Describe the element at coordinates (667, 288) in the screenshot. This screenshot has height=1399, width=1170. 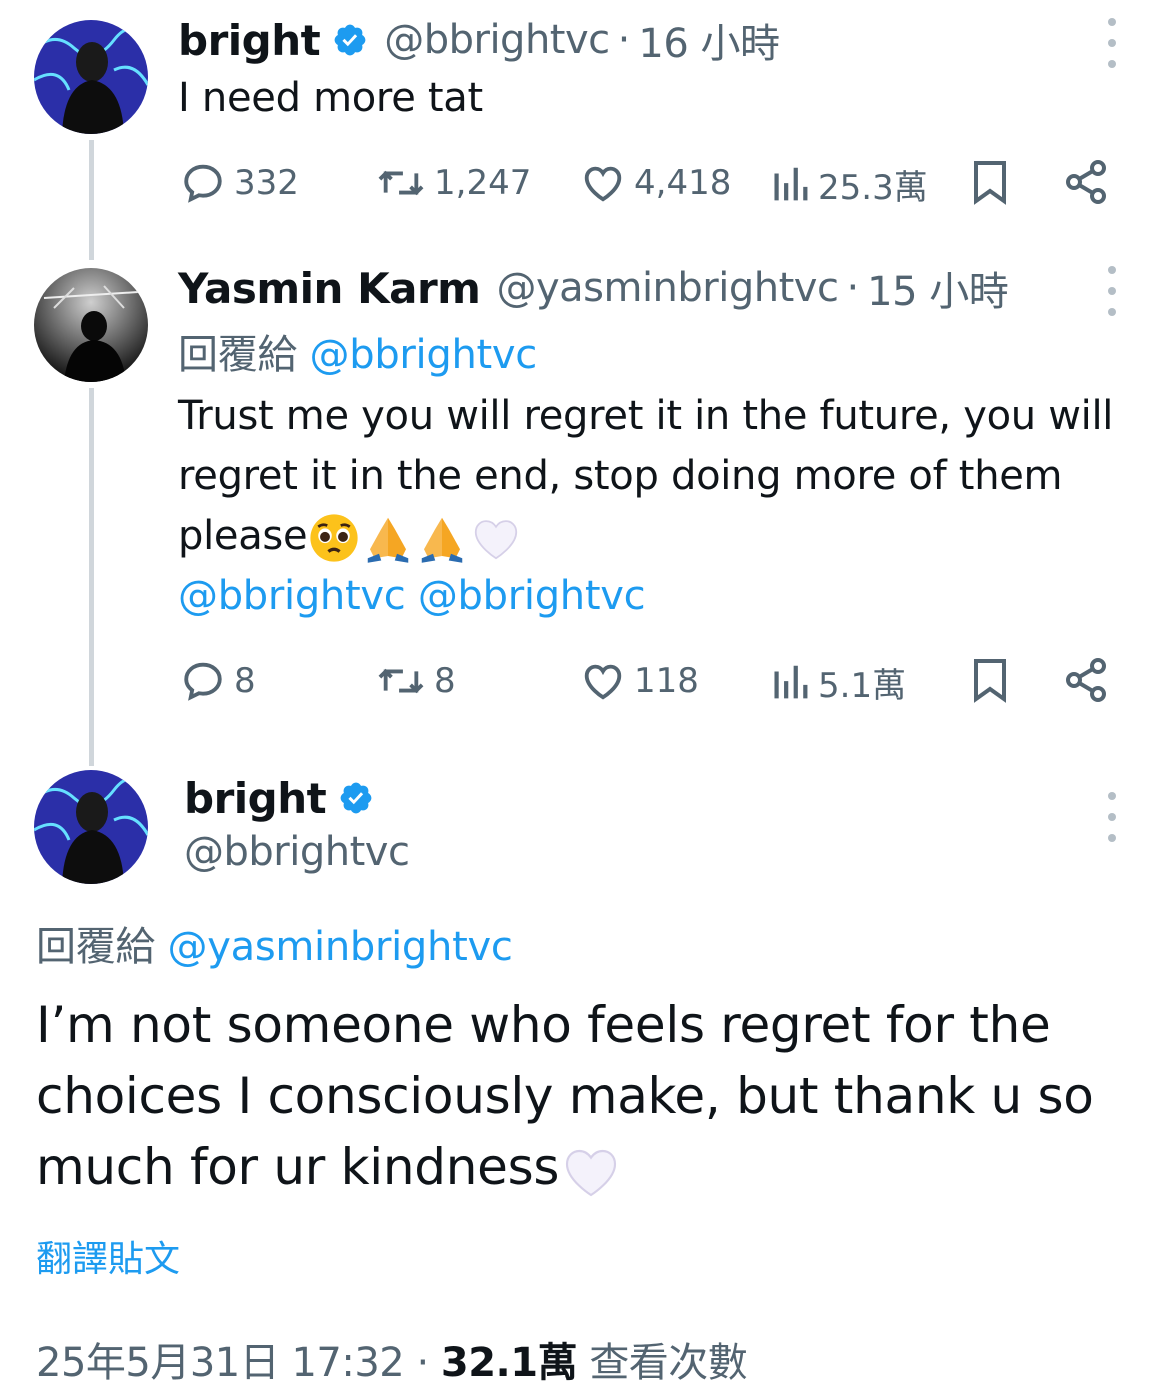
I see `tweet2-handle: @yasminbrightvc` at that location.